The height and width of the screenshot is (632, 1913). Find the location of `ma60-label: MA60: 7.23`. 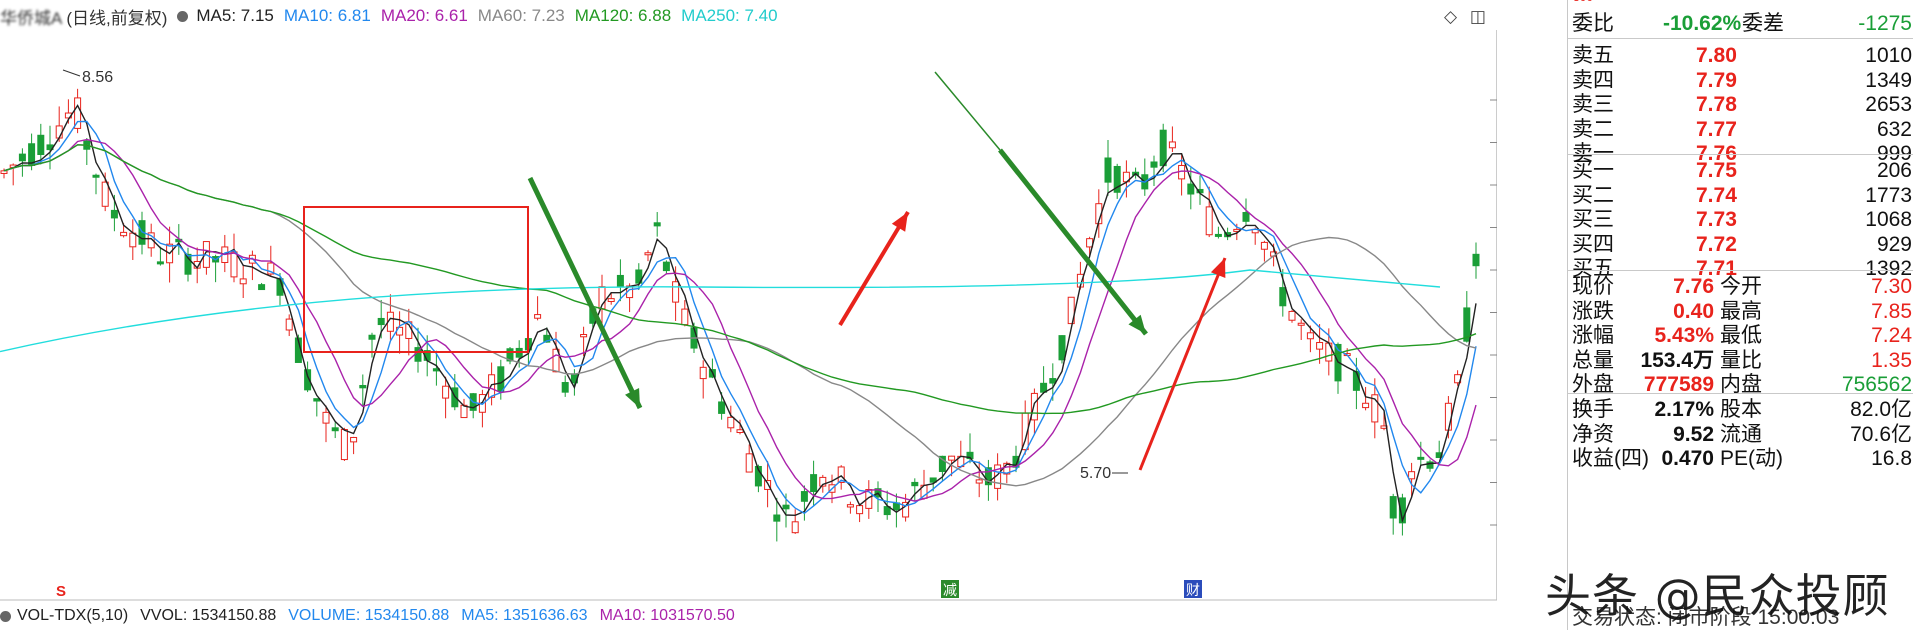

ma60-label: MA60: 7.23 is located at coordinates (521, 15).